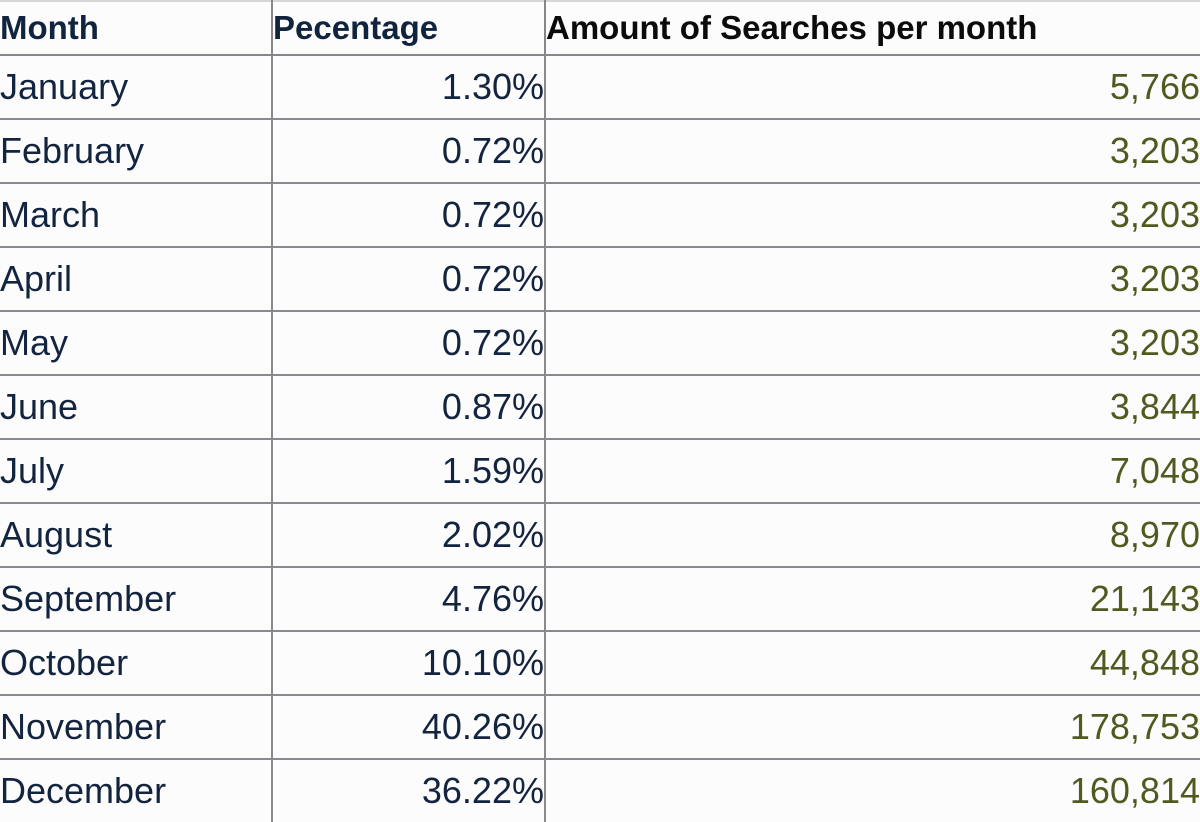 The height and width of the screenshot is (822, 1200). I want to click on cell-percentage: 2.02%, so click(409, 535).